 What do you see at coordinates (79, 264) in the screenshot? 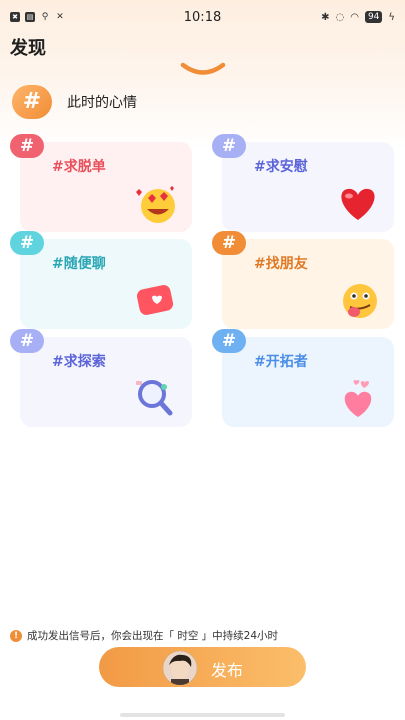
I see `topic-label: #随便聊` at bounding box center [79, 264].